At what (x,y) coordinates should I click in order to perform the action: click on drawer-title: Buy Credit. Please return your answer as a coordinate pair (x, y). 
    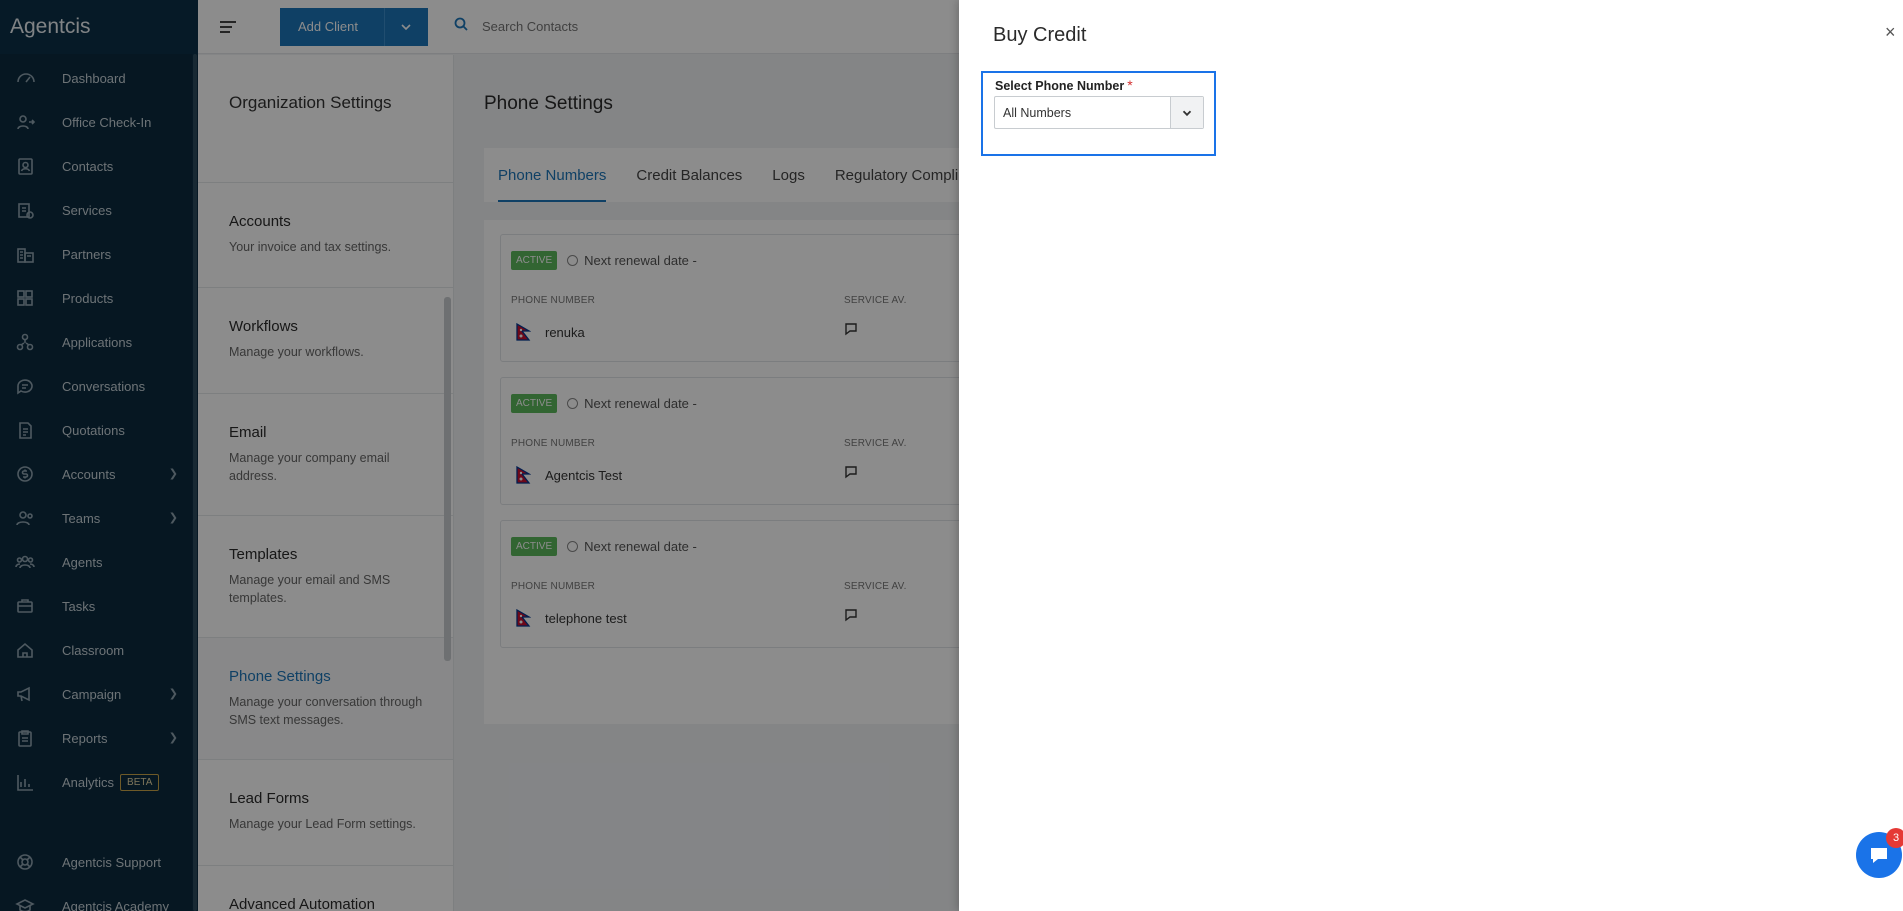
    Looking at the image, I should click on (1040, 35).